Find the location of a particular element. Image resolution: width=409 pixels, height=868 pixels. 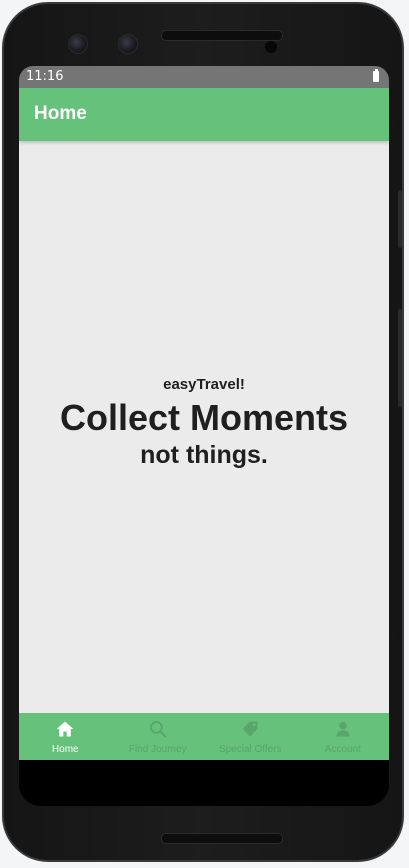

proximity-sensor is located at coordinates (271, 47).